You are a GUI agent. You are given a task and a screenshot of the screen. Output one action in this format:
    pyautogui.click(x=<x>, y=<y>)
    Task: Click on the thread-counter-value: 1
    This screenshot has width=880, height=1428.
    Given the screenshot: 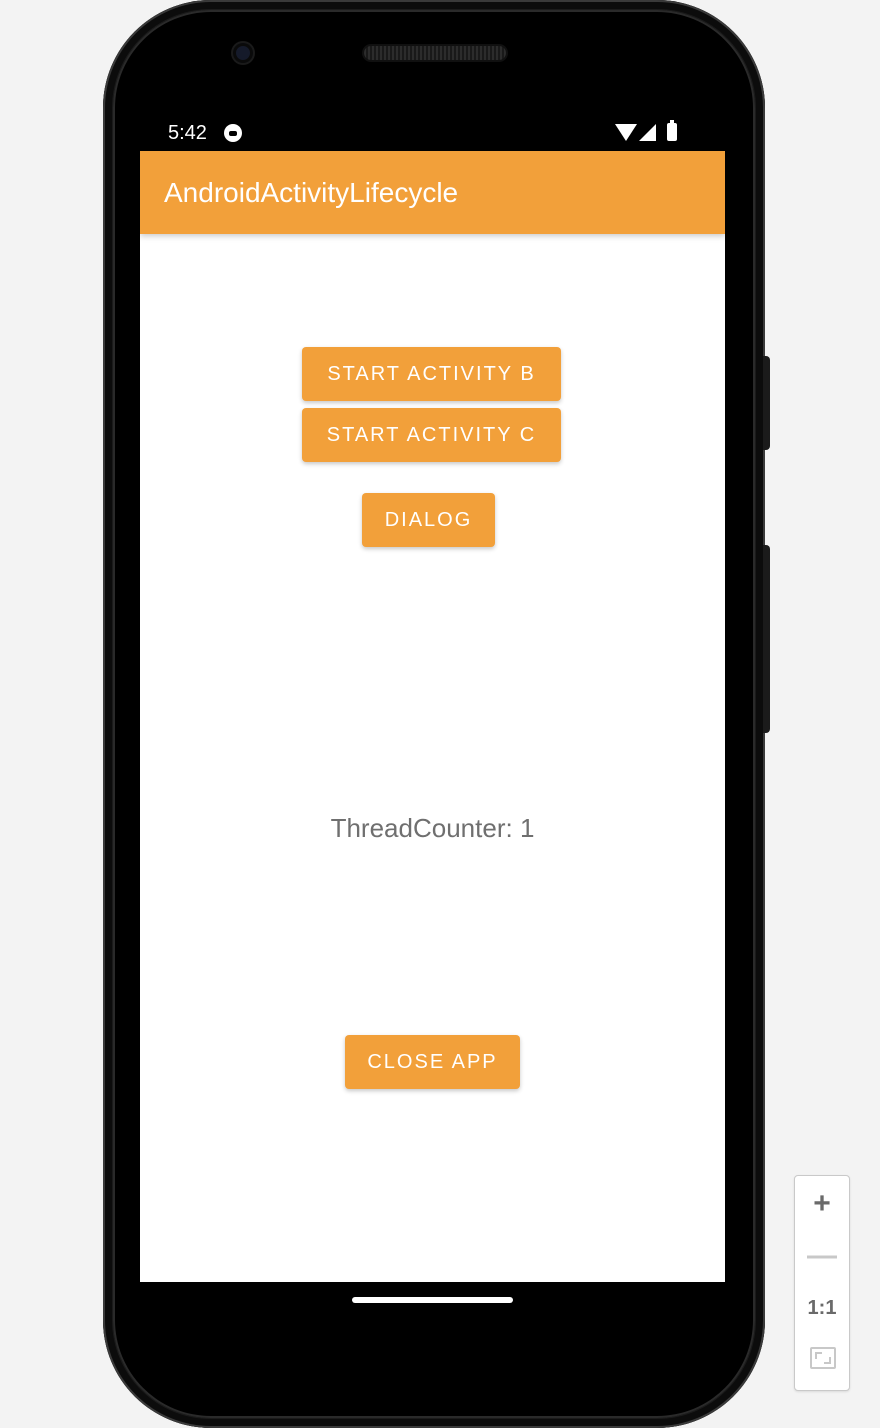 What is the action you would take?
    pyautogui.click(x=527, y=828)
    